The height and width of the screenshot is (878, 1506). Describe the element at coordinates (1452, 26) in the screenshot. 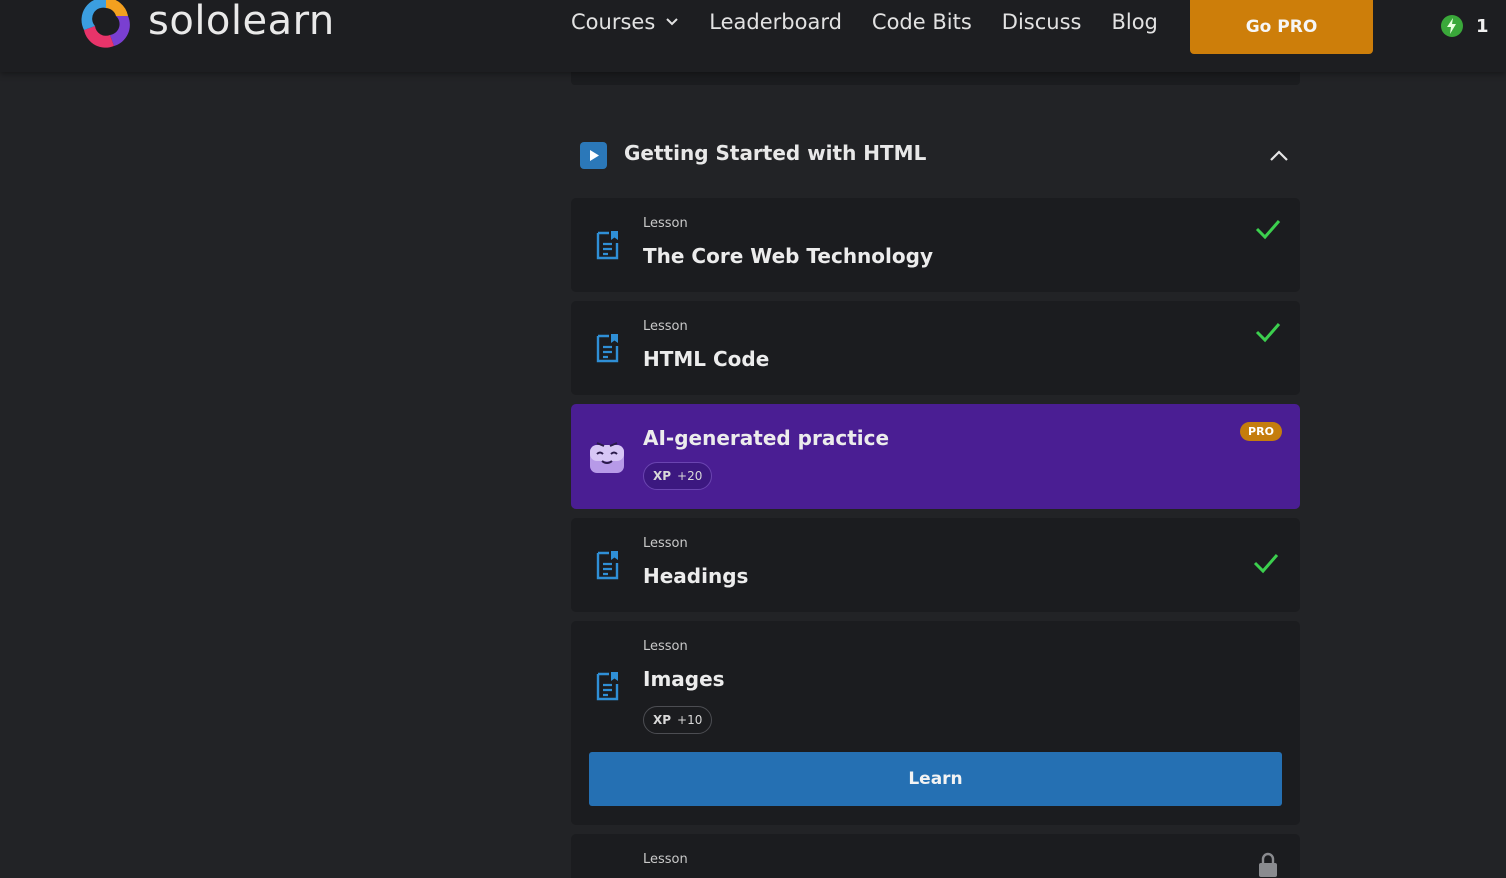

I see `lightning-icon` at that location.